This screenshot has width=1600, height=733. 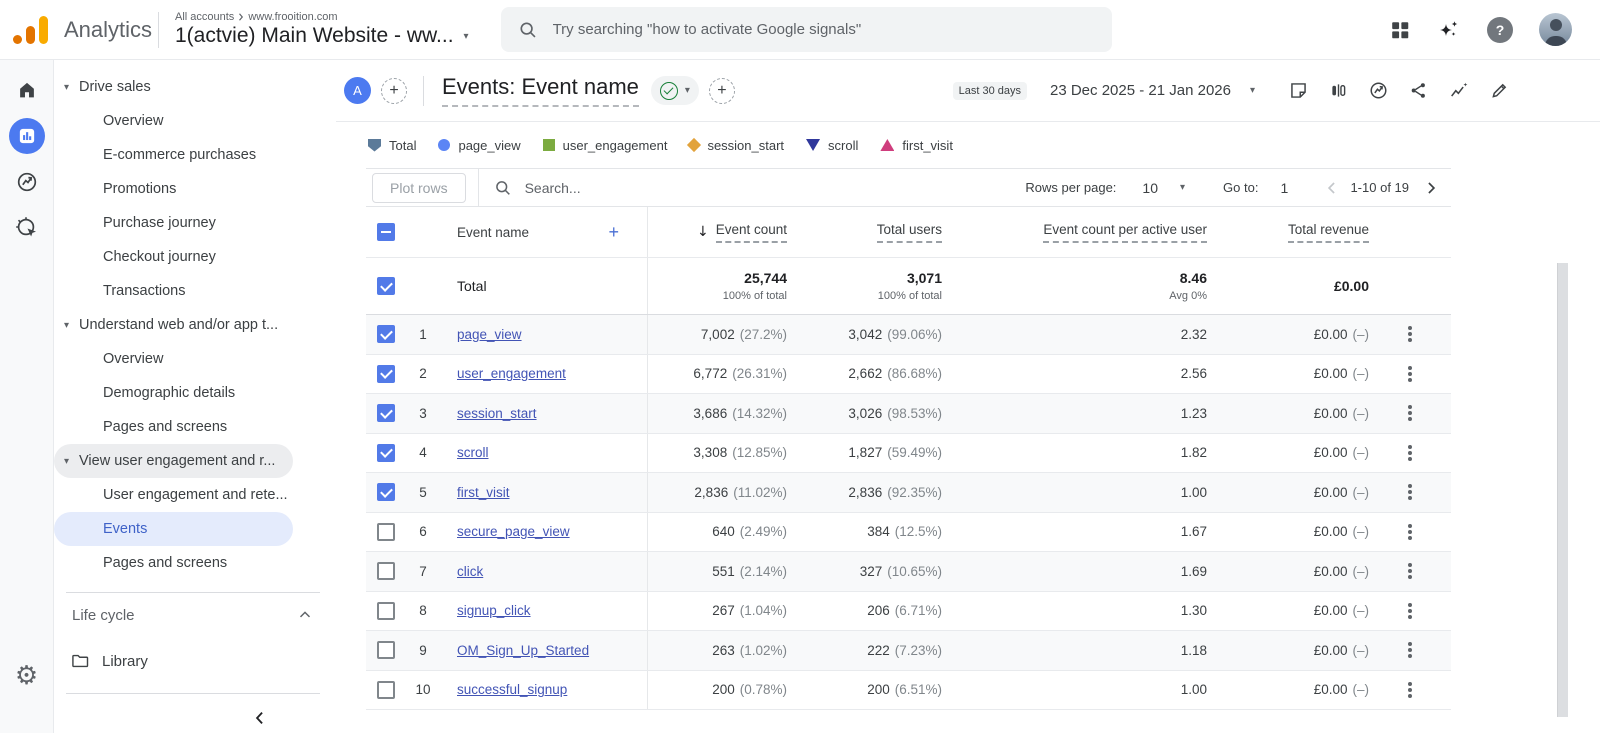 What do you see at coordinates (419, 187) in the screenshot?
I see `plot-rows-button: Plot rows` at bounding box center [419, 187].